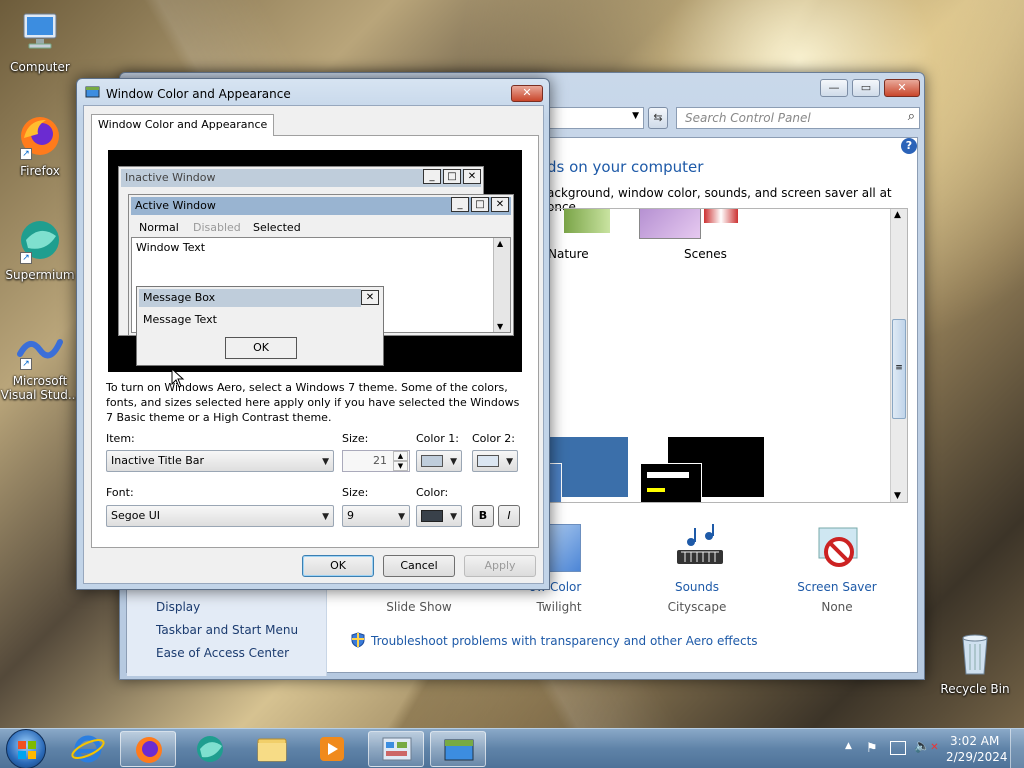 The width and height of the screenshot is (1024, 768). What do you see at coordinates (1017, 748) in the screenshot?
I see `show-desktop-button` at bounding box center [1017, 748].